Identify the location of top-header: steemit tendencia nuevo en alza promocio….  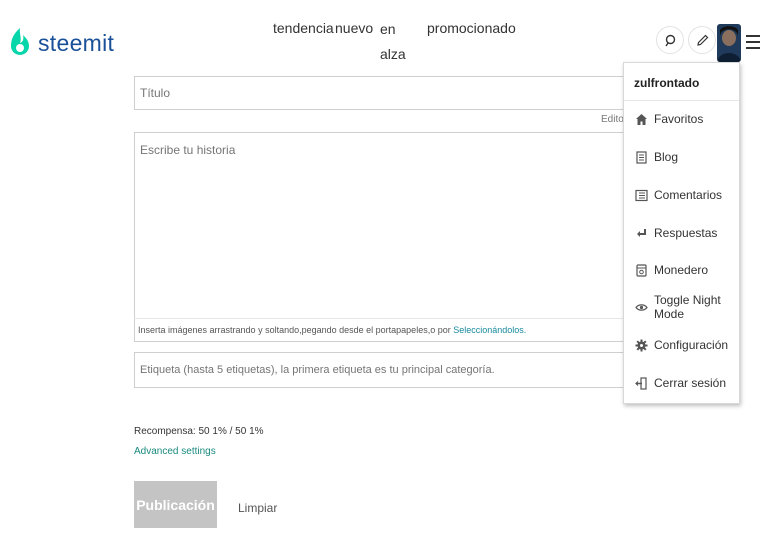
(384, 35).